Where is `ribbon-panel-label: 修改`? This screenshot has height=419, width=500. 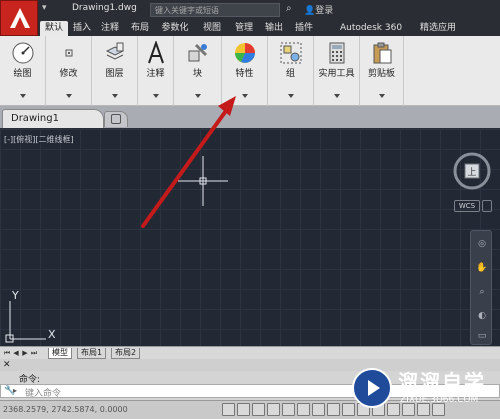 ribbon-panel-label: 修改 is located at coordinates (68, 74).